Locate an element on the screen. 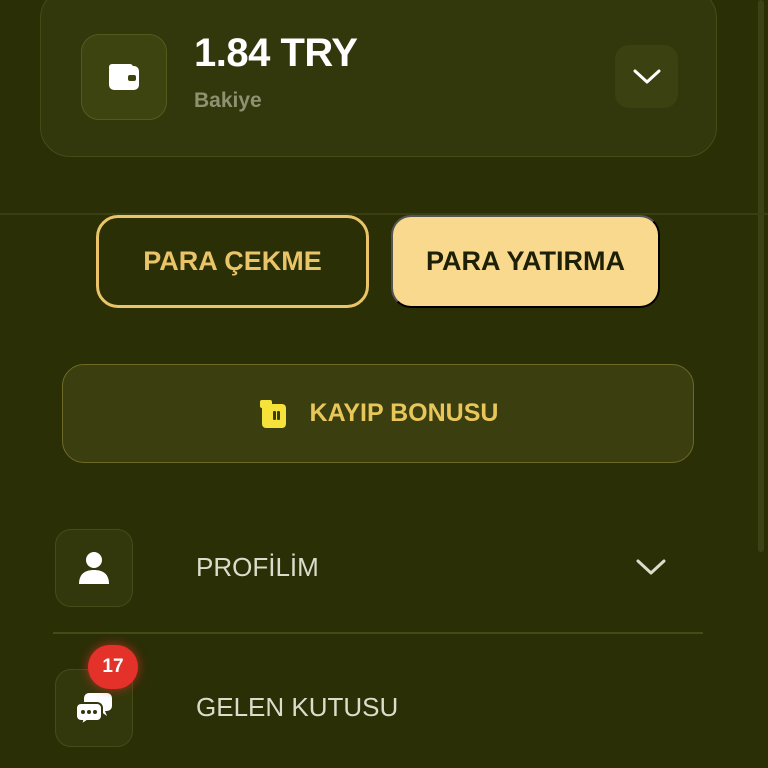 Image resolution: width=768 pixels, height=768 pixels. wallet-icon is located at coordinates (124, 77).